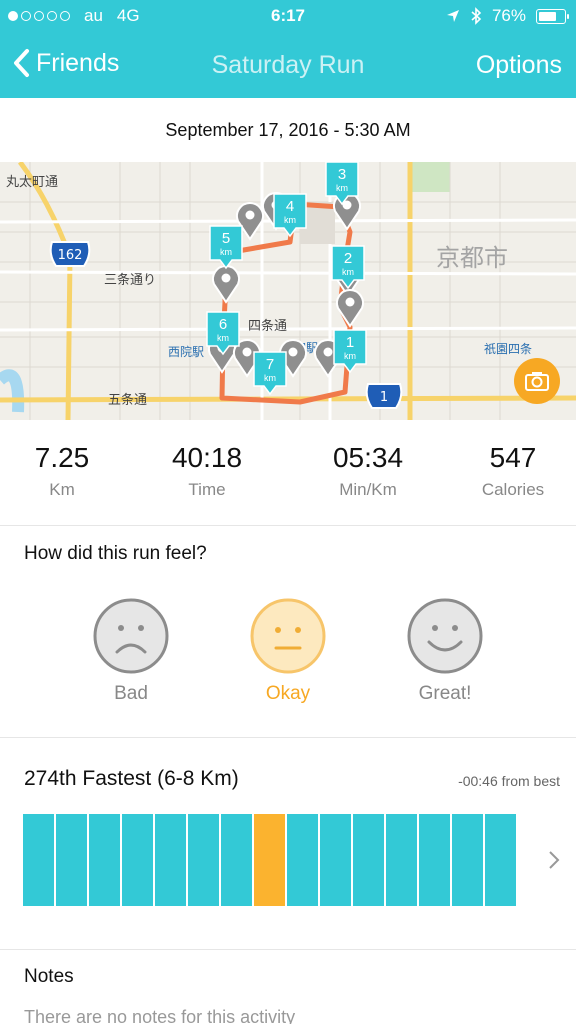 This screenshot has width=576, height=1024. I want to click on stat-calories: 547 Calories, so click(509, 471).